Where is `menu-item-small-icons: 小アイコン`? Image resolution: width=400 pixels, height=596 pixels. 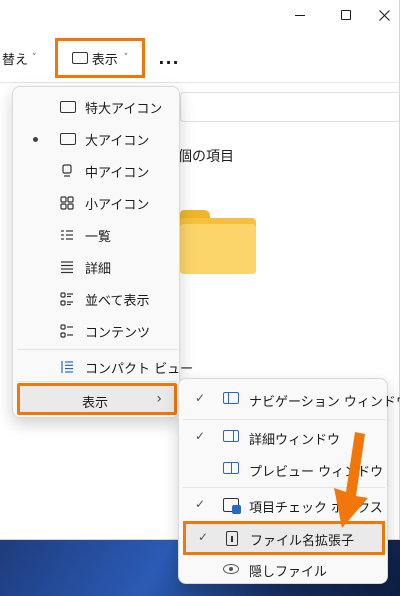 menu-item-small-icons: 小アイコン is located at coordinates (97, 203).